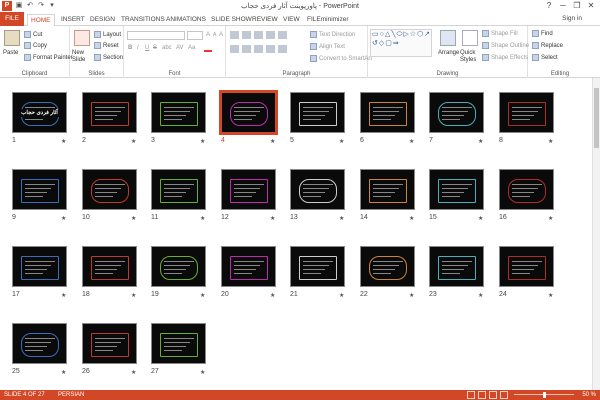 This screenshot has width=600, height=400. What do you see at coordinates (401, 43) in the screenshot?
I see `shapes-gallery: ▭○△╲⬭▷☆⬡↗{}↺◇▢⇒` at bounding box center [401, 43].